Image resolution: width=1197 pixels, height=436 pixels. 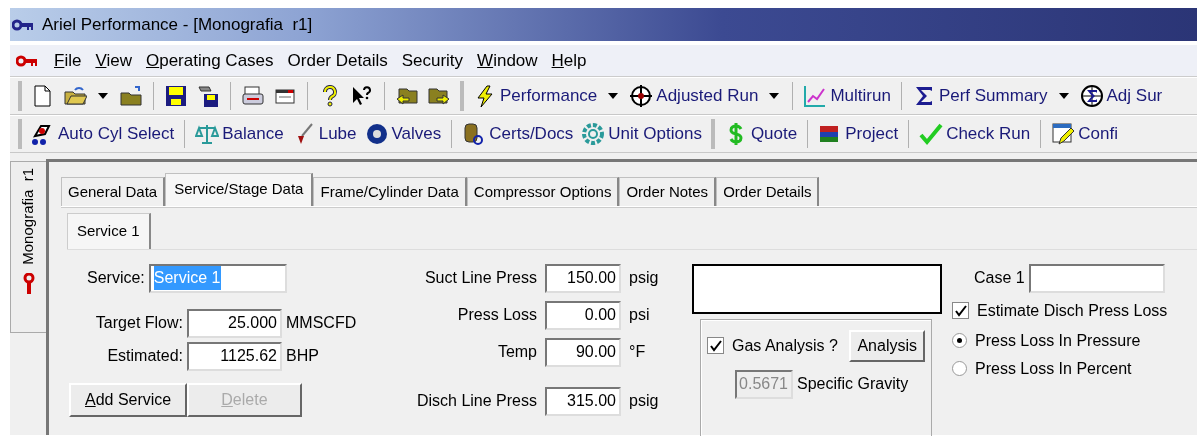 What do you see at coordinates (324, 134) in the screenshot?
I see `toolbar-button: Lube` at bounding box center [324, 134].